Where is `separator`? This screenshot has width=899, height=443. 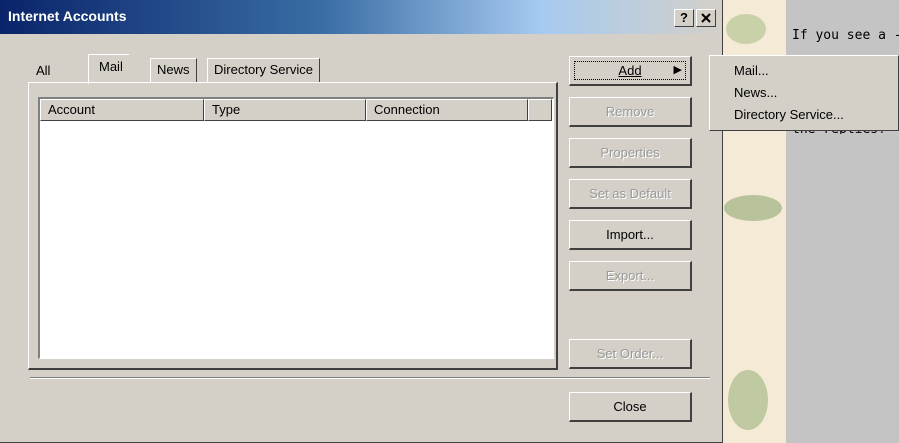
separator is located at coordinates (370, 378).